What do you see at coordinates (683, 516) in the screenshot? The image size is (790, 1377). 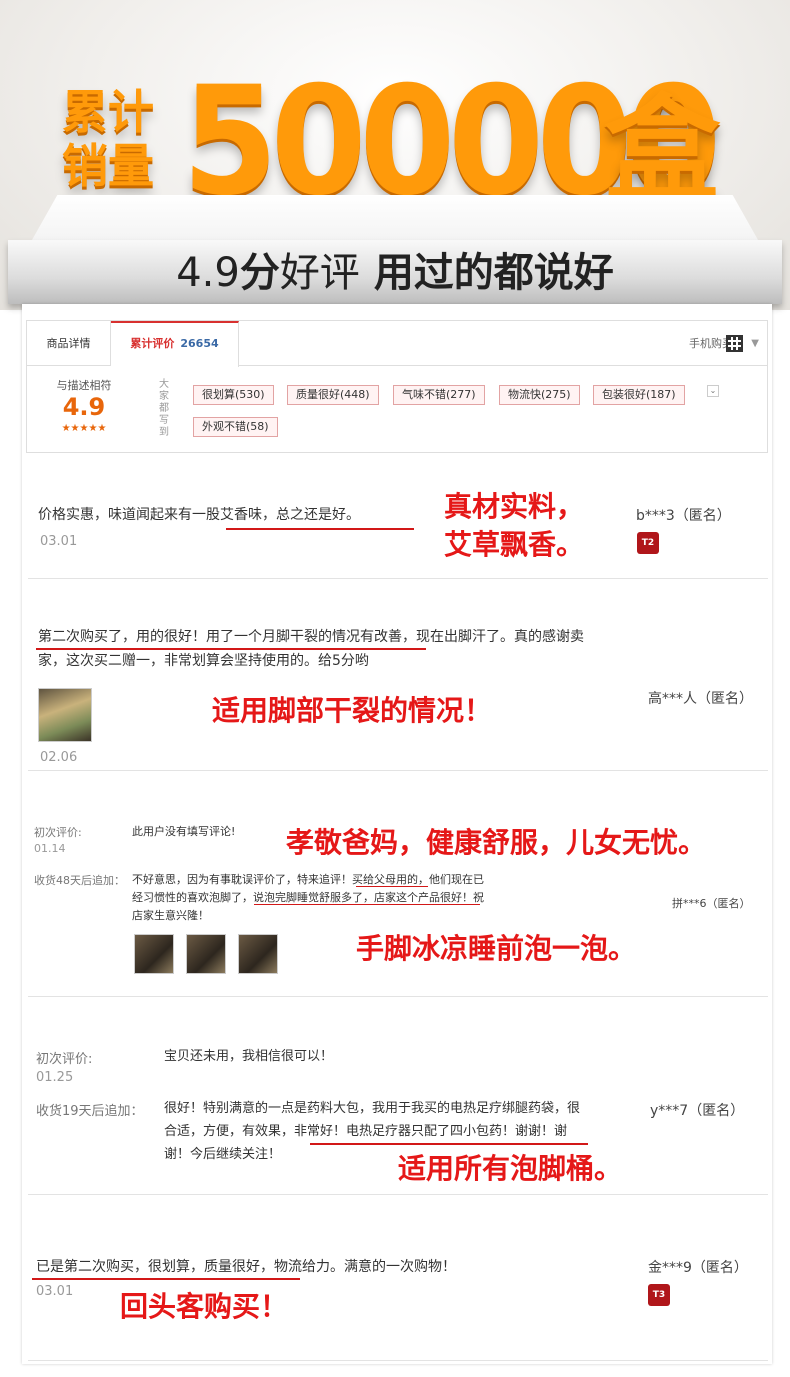 I see `reviewer-name: b***3（匿名）` at bounding box center [683, 516].